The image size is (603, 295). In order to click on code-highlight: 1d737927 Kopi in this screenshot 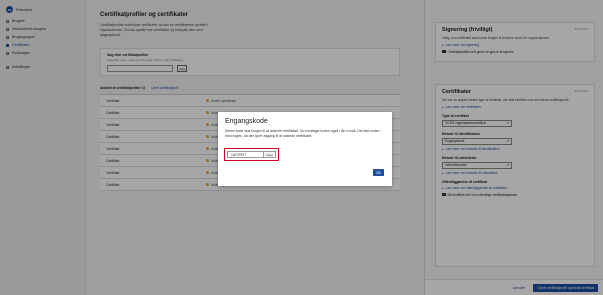, I will do `click(251, 154)`.